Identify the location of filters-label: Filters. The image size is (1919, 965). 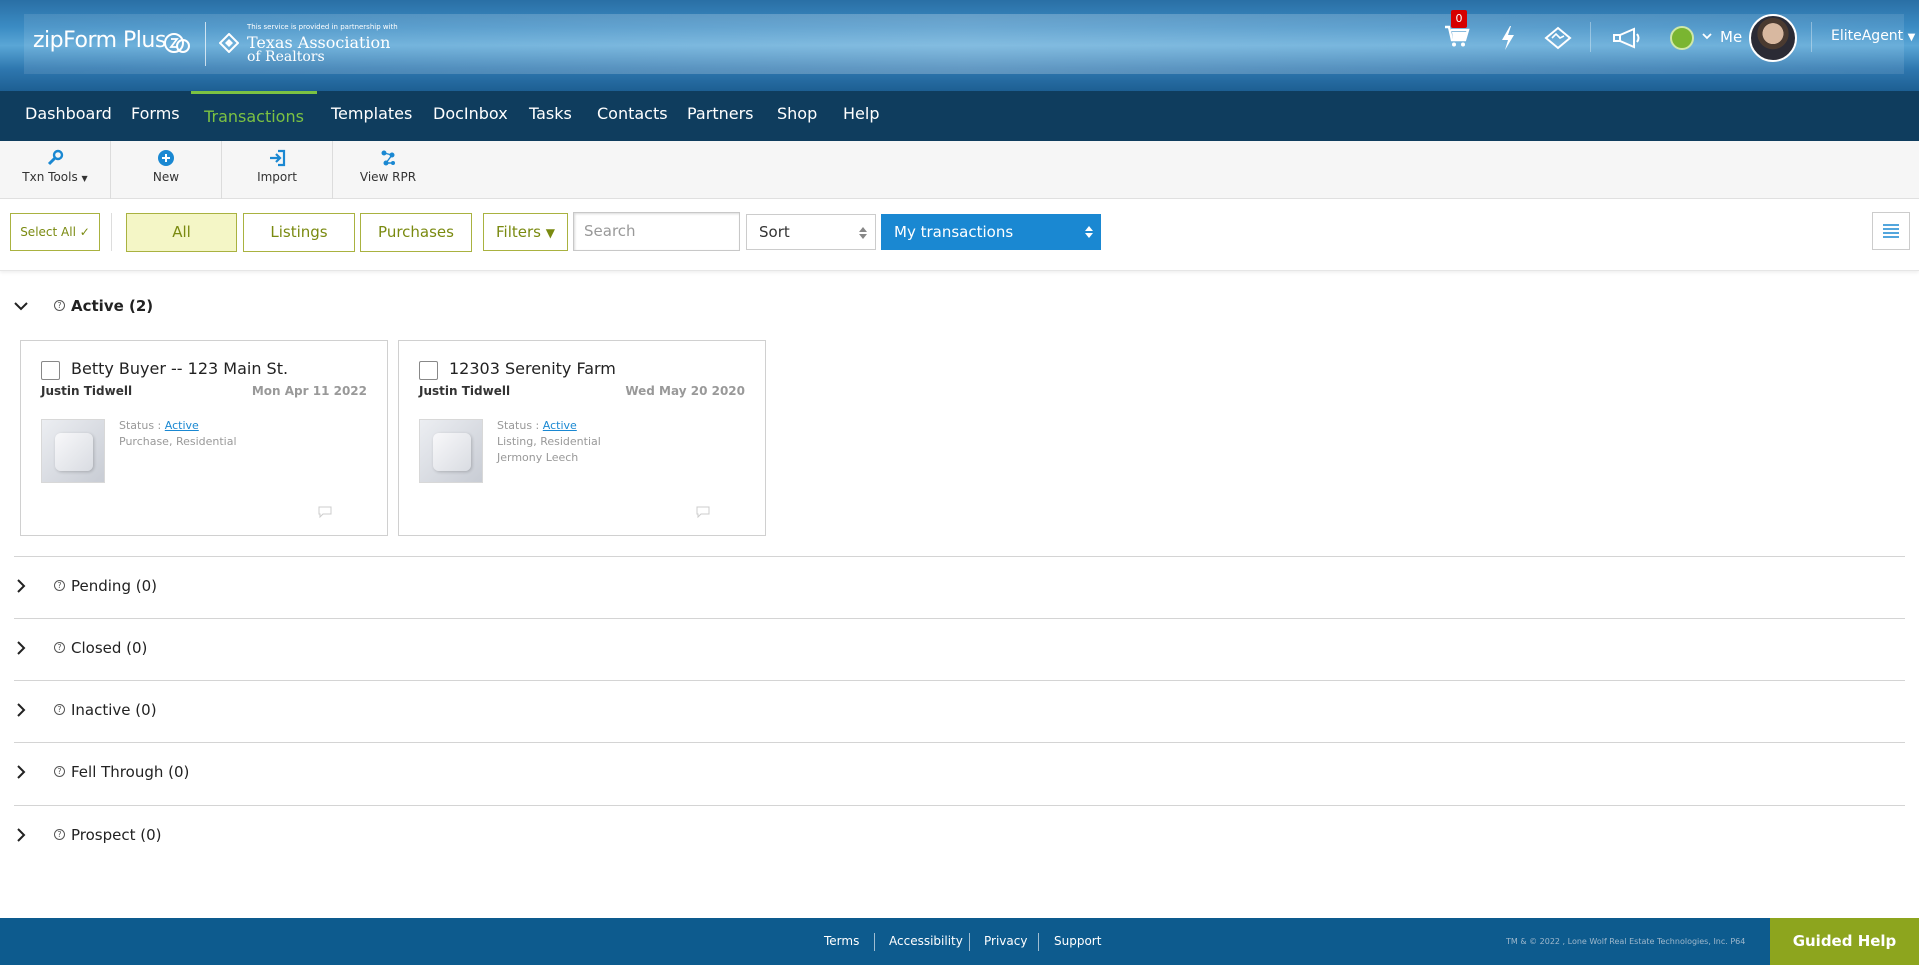
(518, 232).